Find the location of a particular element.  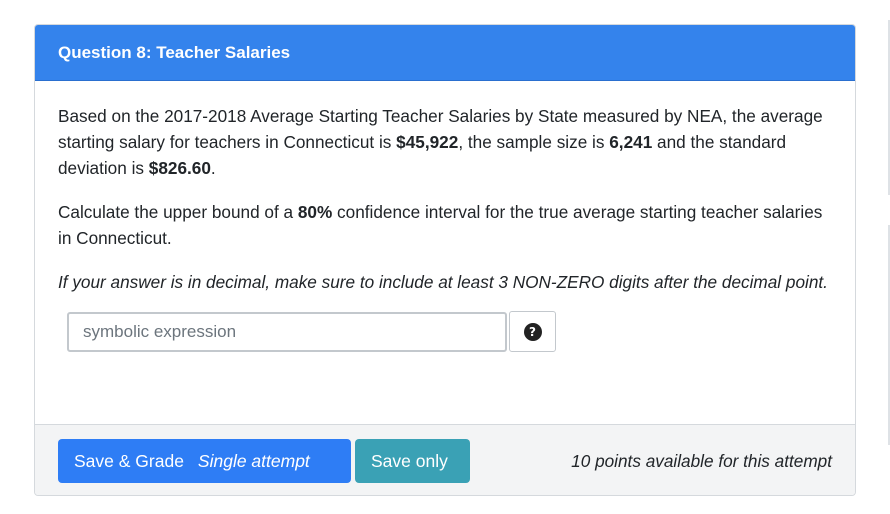

confidence-level-value: 80% is located at coordinates (315, 212).